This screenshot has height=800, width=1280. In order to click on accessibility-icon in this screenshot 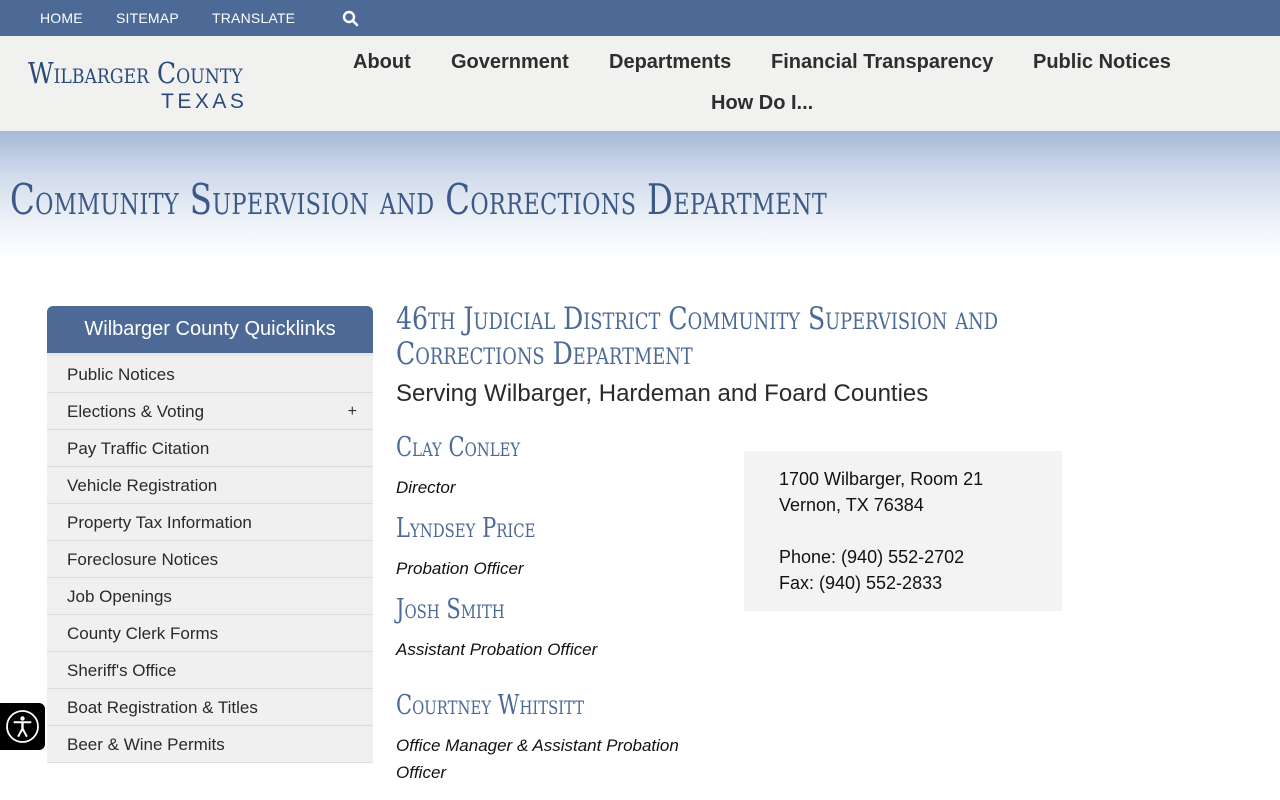, I will do `click(22, 726)`.